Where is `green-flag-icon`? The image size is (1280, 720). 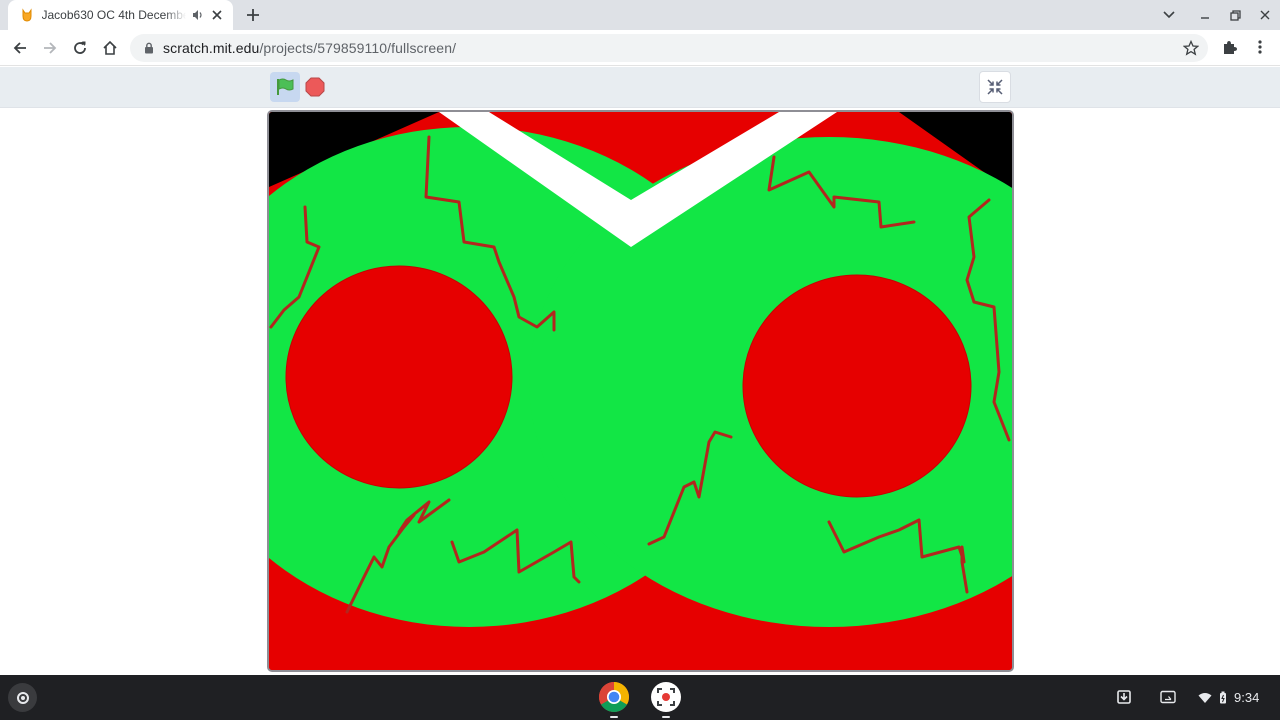 green-flag-icon is located at coordinates (285, 86).